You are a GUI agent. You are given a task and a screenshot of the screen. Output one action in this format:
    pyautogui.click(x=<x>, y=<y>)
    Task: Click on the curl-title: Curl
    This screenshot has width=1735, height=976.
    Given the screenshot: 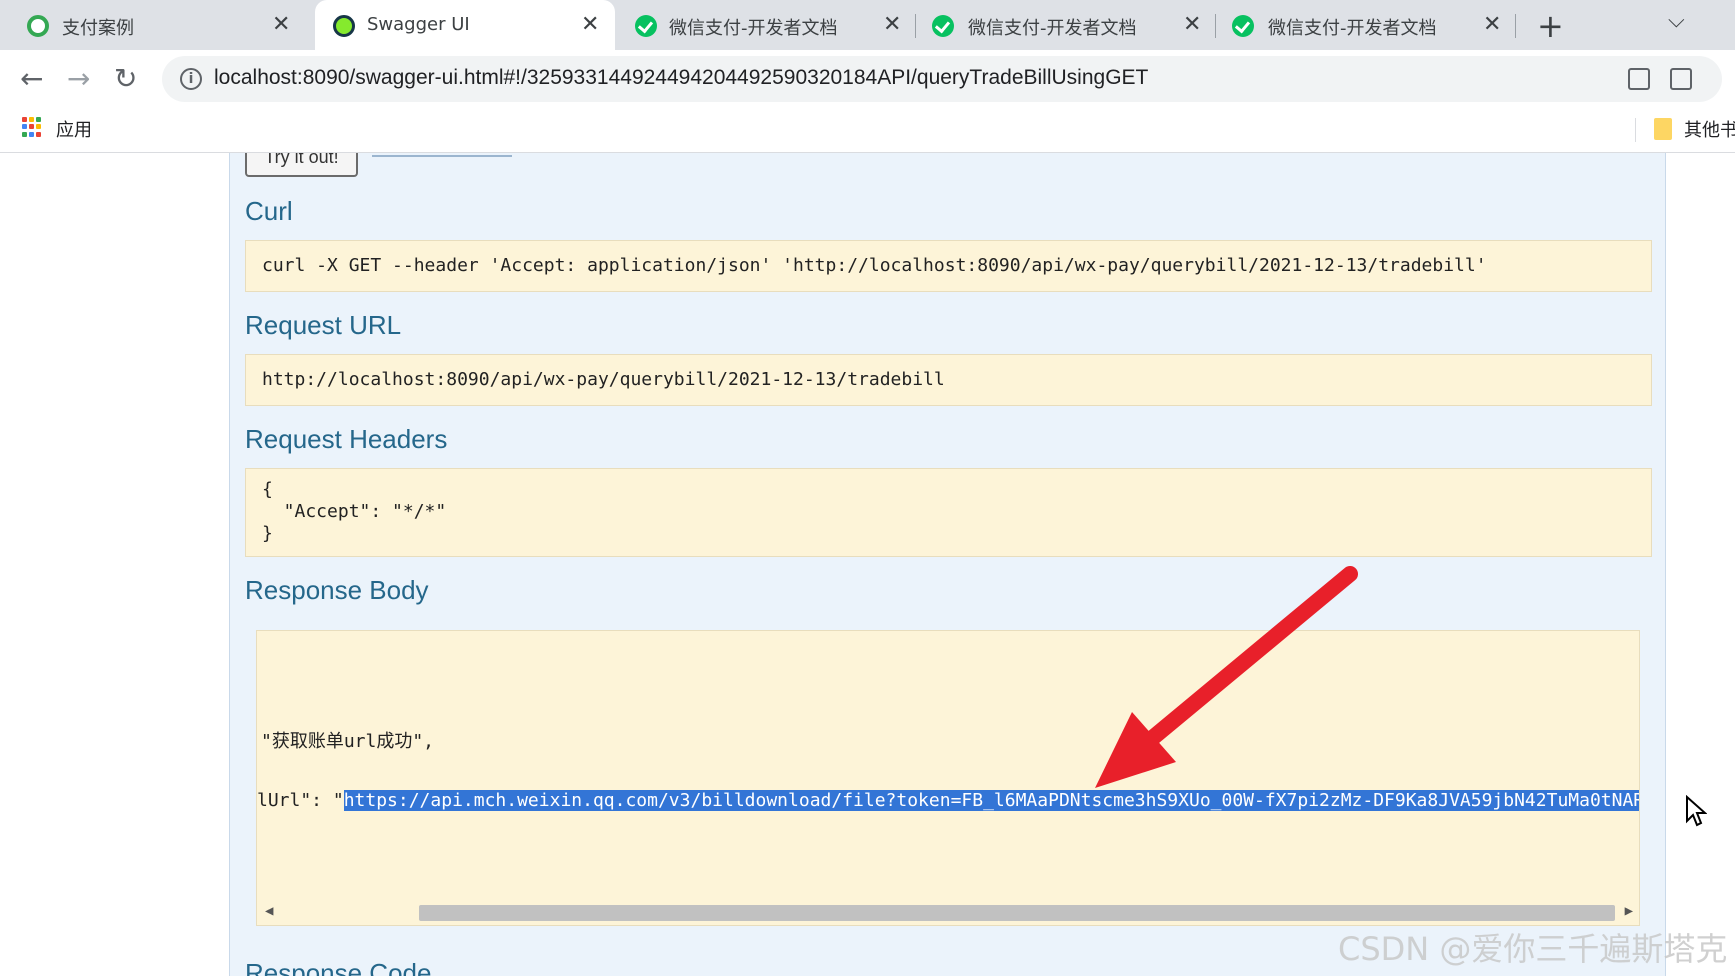 What is the action you would take?
    pyautogui.click(x=269, y=211)
    